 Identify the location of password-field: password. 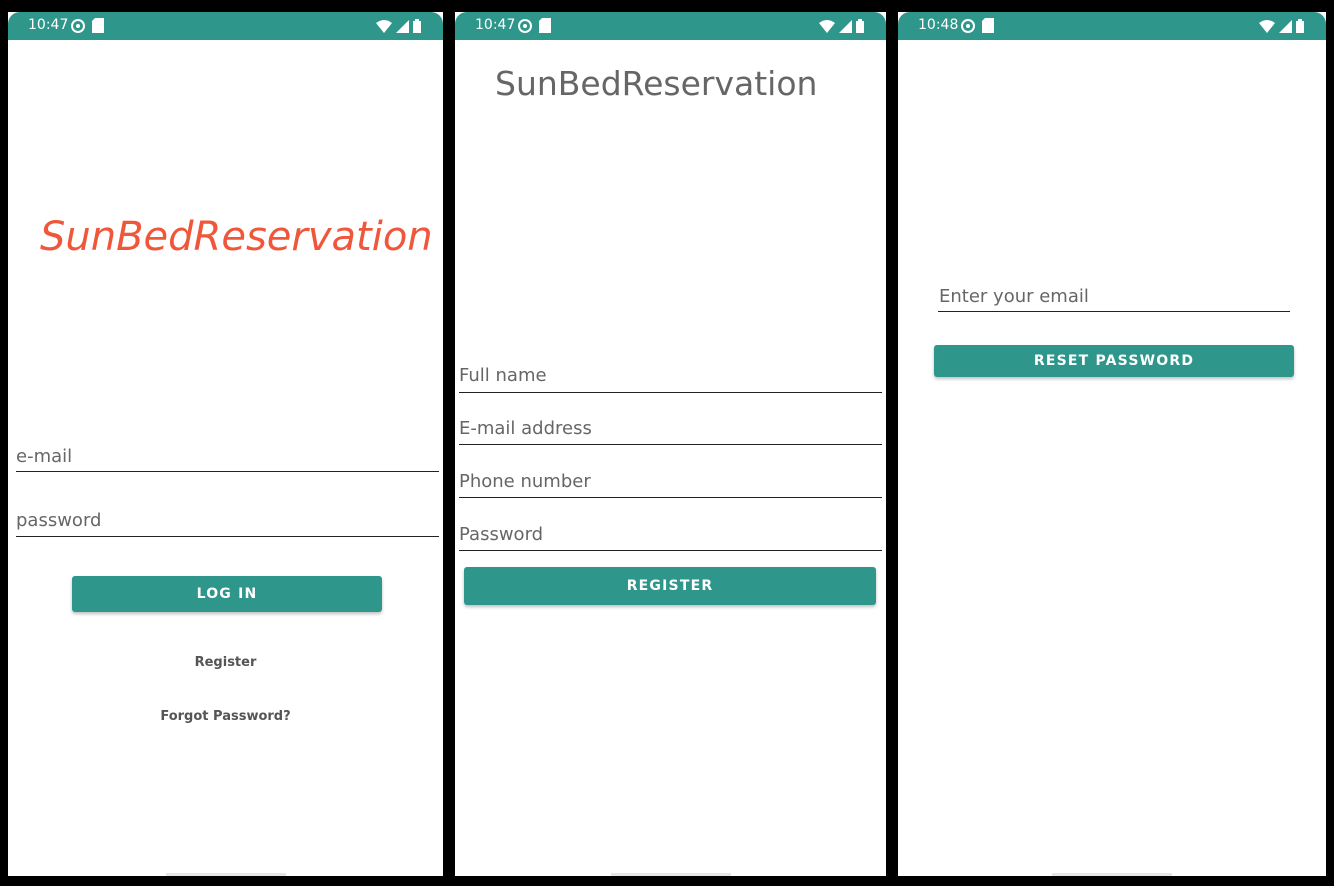
(58, 520).